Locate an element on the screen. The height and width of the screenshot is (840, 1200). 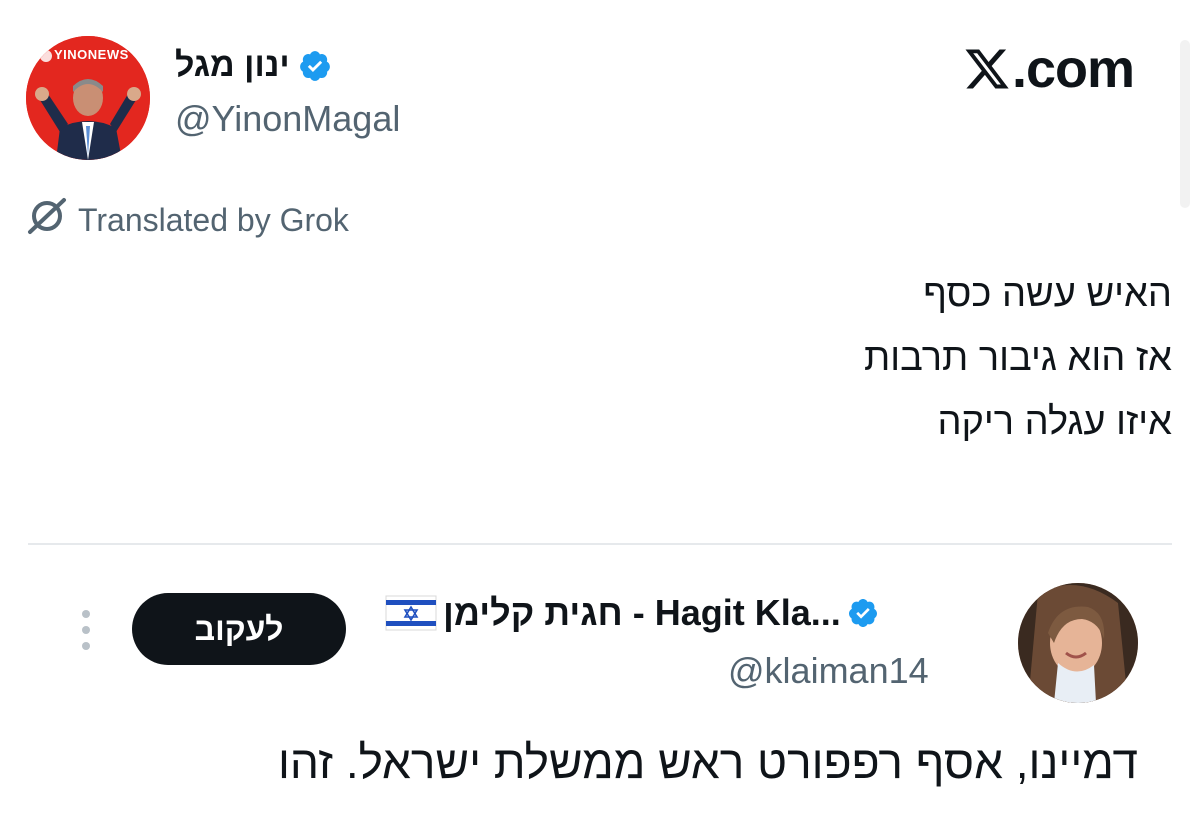
tweet-line: האיש עשה כסף is located at coordinates (1047, 294).